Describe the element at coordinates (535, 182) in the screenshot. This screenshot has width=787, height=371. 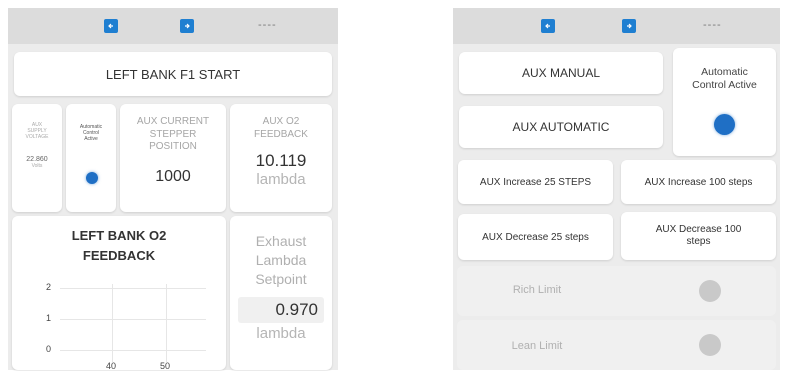
I see `aux-increase-25-button: AUX Increase 25 STEPS` at that location.